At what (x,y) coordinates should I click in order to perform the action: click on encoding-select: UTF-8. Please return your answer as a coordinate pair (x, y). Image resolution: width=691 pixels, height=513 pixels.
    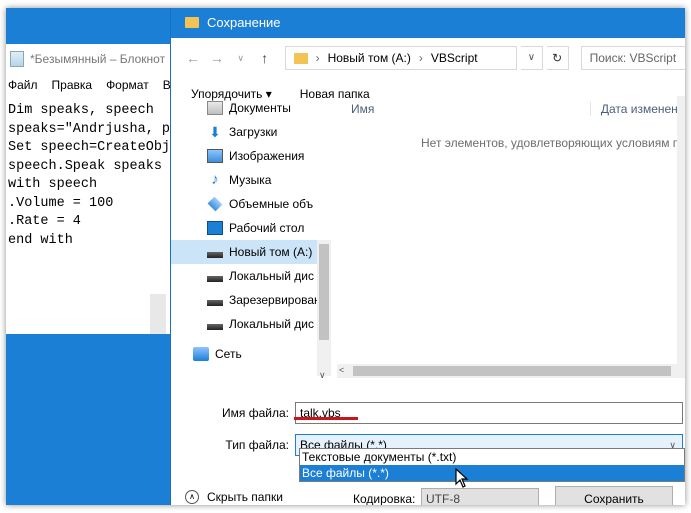
    Looking at the image, I should click on (480, 496).